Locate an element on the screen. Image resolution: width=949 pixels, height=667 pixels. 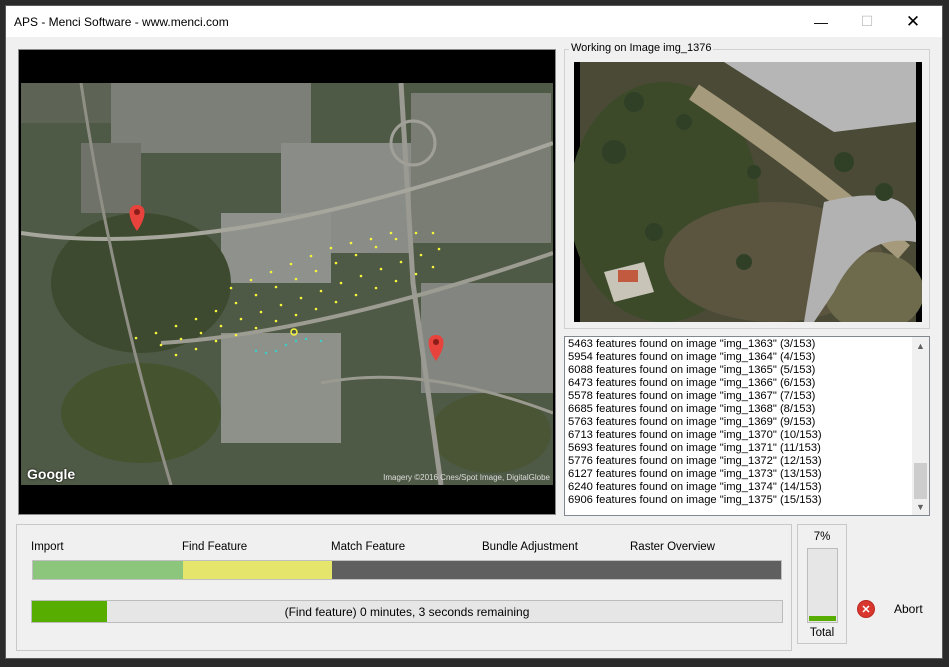
total-progress-fill is located at coordinates (822, 618).